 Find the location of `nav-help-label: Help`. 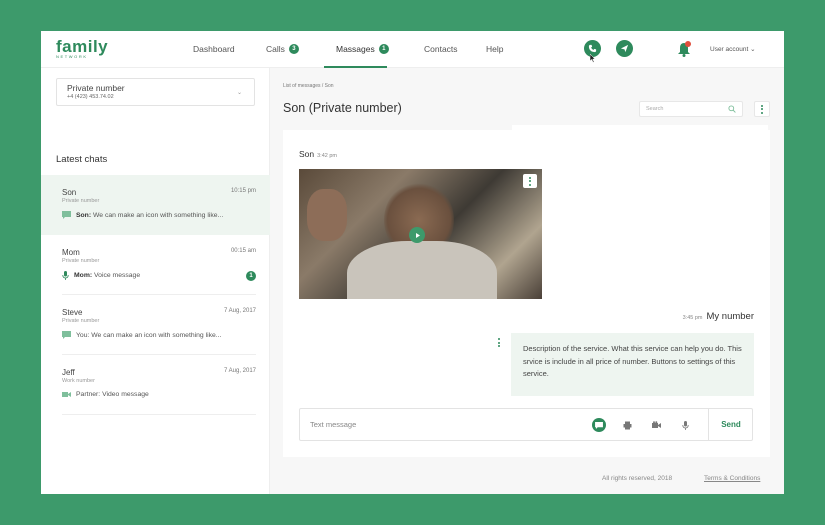

nav-help-label: Help is located at coordinates (495, 49).